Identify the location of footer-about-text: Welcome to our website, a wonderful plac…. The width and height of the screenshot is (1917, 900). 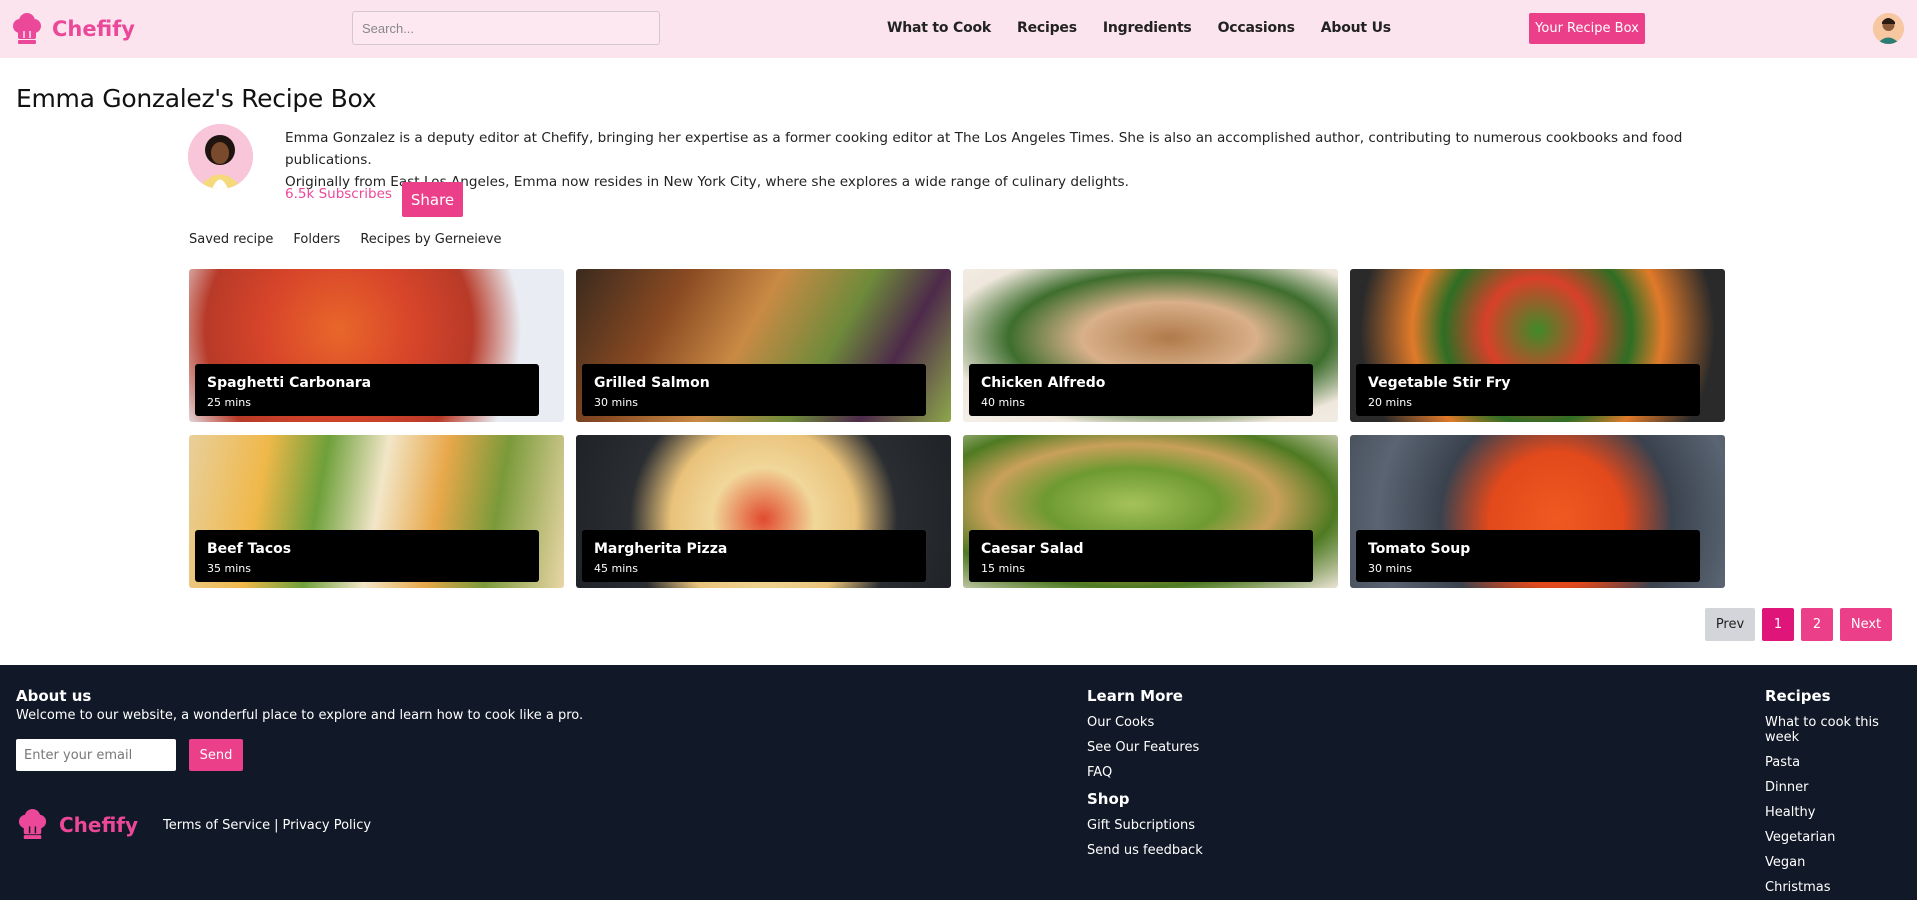
(300, 715).